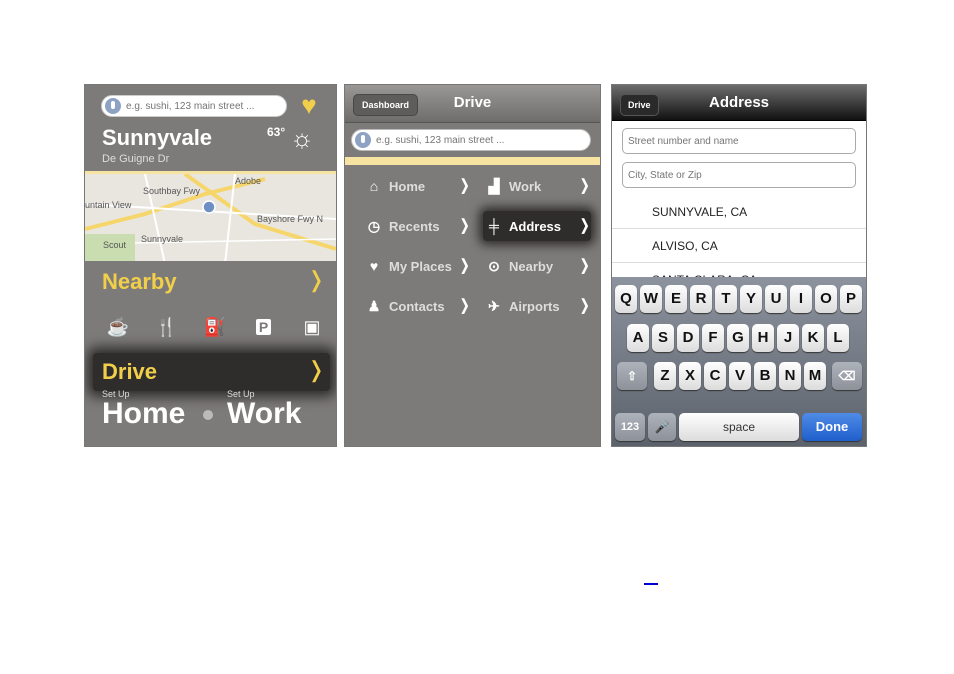 The width and height of the screenshot is (954, 674). What do you see at coordinates (374, 186) in the screenshot?
I see `home-icon: ⌂` at bounding box center [374, 186].